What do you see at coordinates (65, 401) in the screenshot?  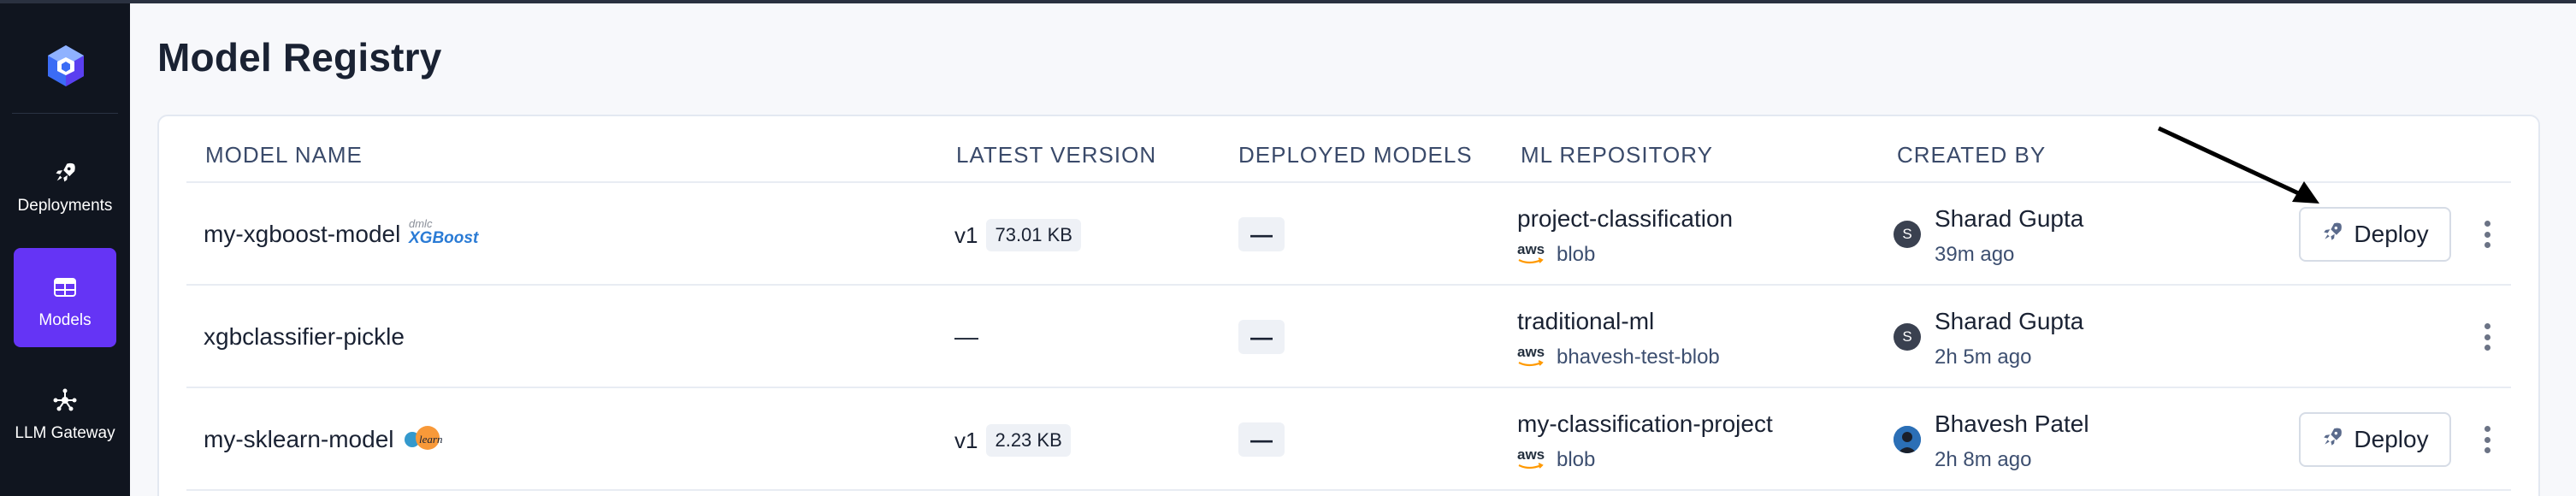 I see `network-icon` at bounding box center [65, 401].